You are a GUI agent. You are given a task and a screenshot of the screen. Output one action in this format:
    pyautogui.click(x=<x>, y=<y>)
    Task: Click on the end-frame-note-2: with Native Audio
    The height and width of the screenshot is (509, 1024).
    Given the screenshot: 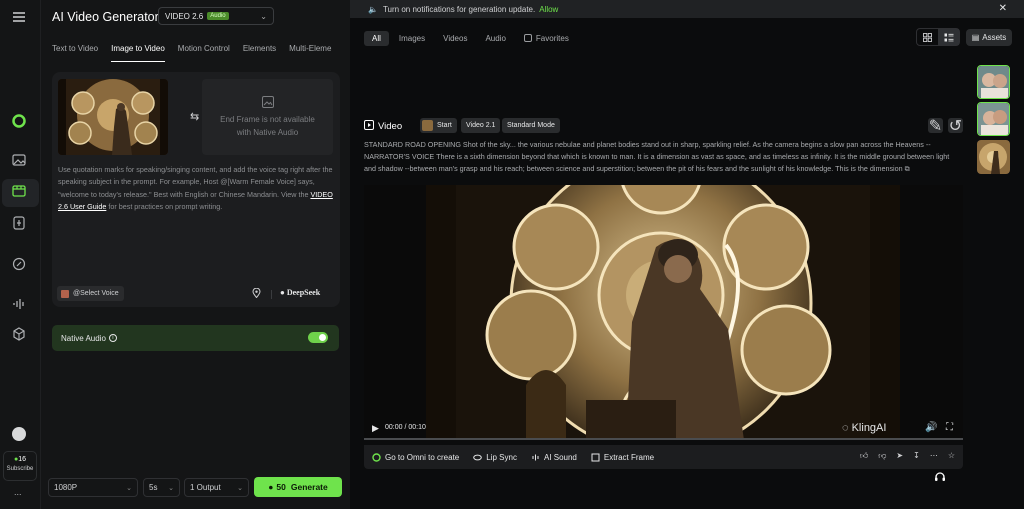 What is the action you would take?
    pyautogui.click(x=267, y=132)
    